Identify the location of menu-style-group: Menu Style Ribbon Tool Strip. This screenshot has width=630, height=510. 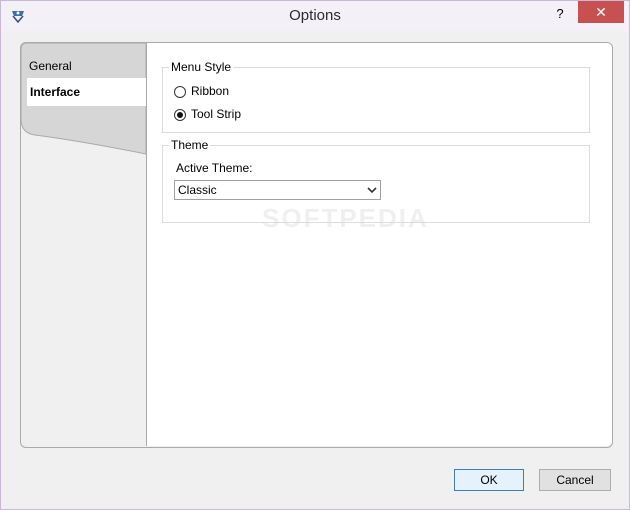
(376, 96).